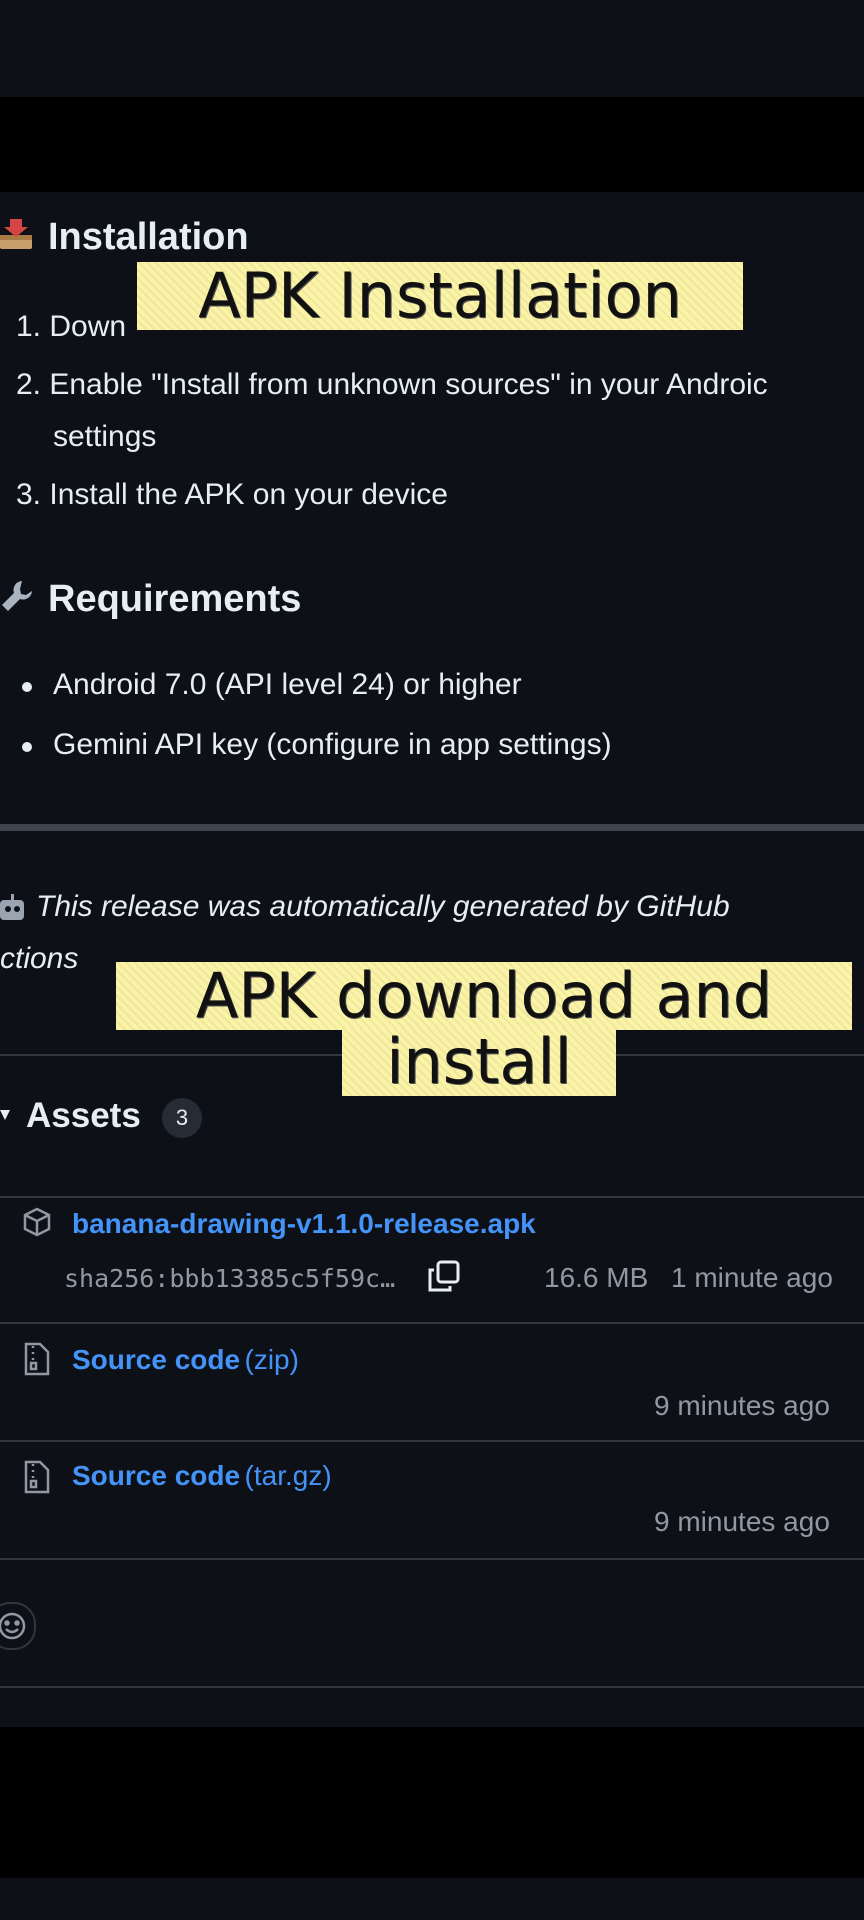  What do you see at coordinates (479, 1062) in the screenshot?
I see `overlay-caption-bottom-line2: install` at bounding box center [479, 1062].